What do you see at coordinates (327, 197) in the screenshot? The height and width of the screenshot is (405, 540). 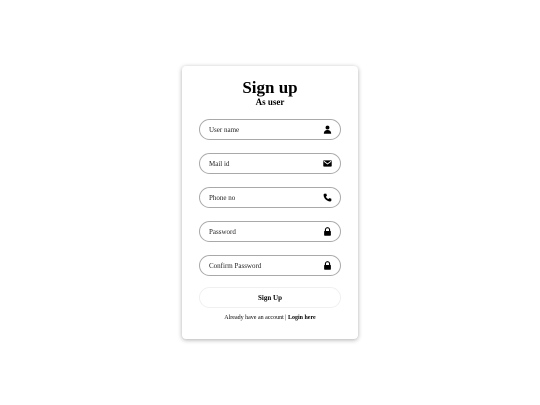 I see `phone-icon` at bounding box center [327, 197].